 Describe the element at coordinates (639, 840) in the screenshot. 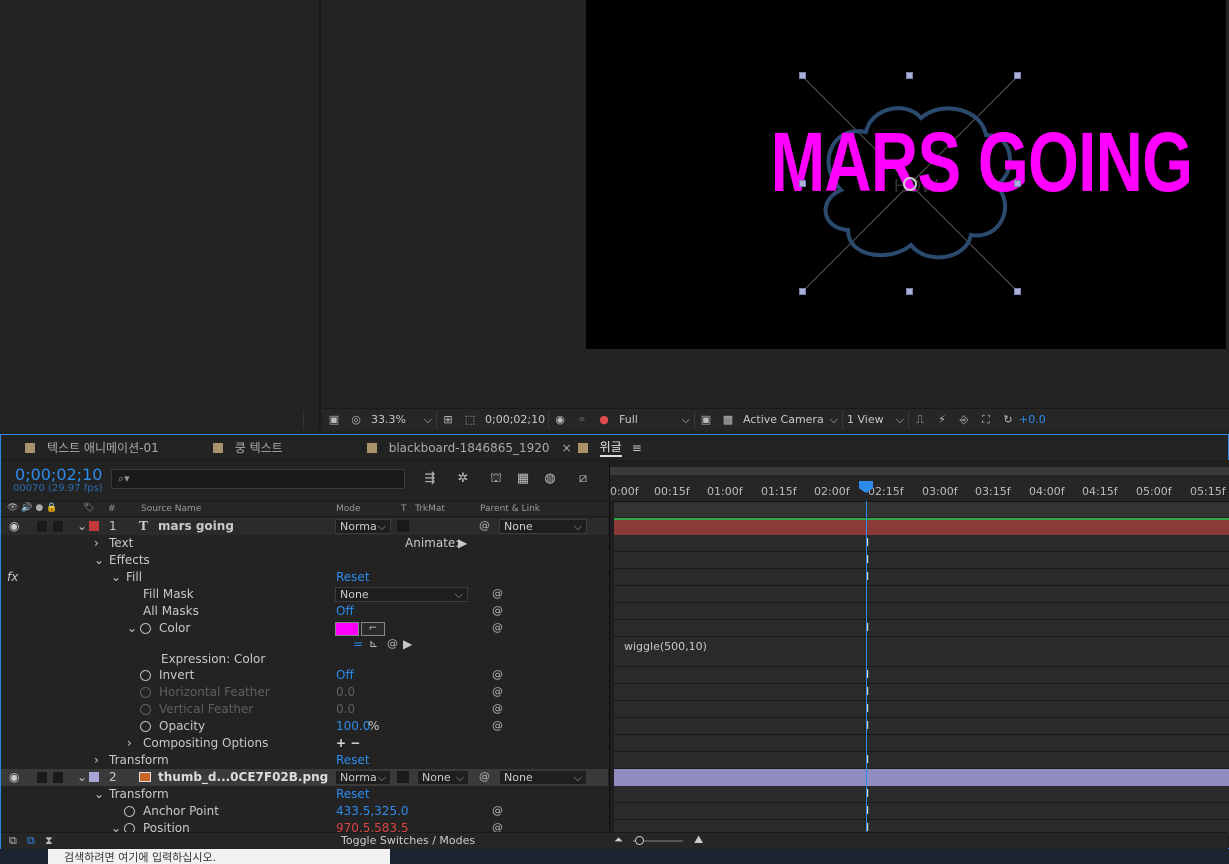

I see `zoom-slider-thumb` at that location.